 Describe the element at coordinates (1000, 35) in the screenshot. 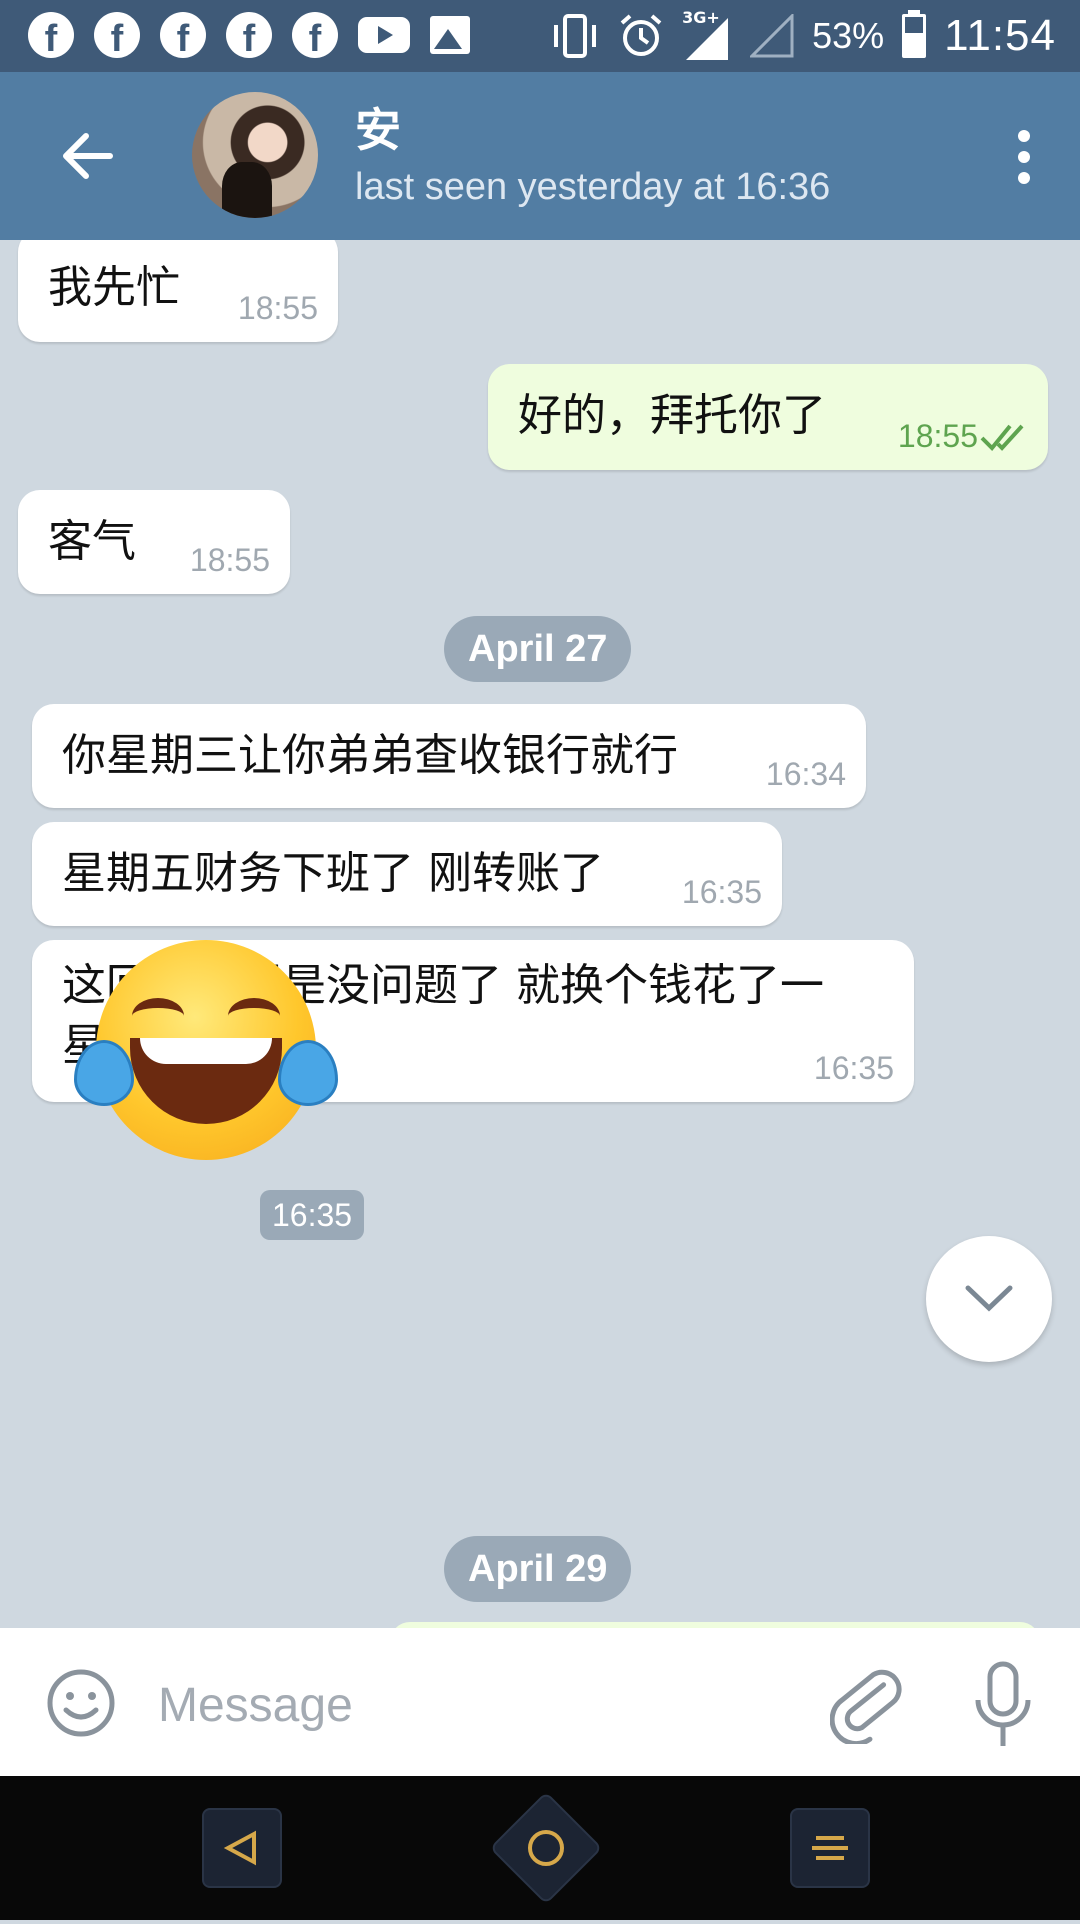

I see `clock: 11:54` at that location.